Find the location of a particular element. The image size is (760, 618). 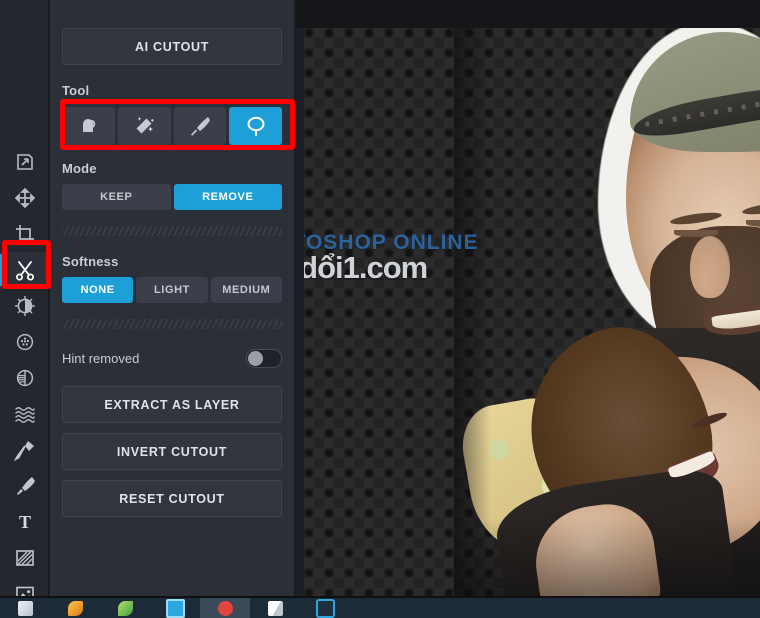

softness-option-light: LIGHT is located at coordinates (172, 290).